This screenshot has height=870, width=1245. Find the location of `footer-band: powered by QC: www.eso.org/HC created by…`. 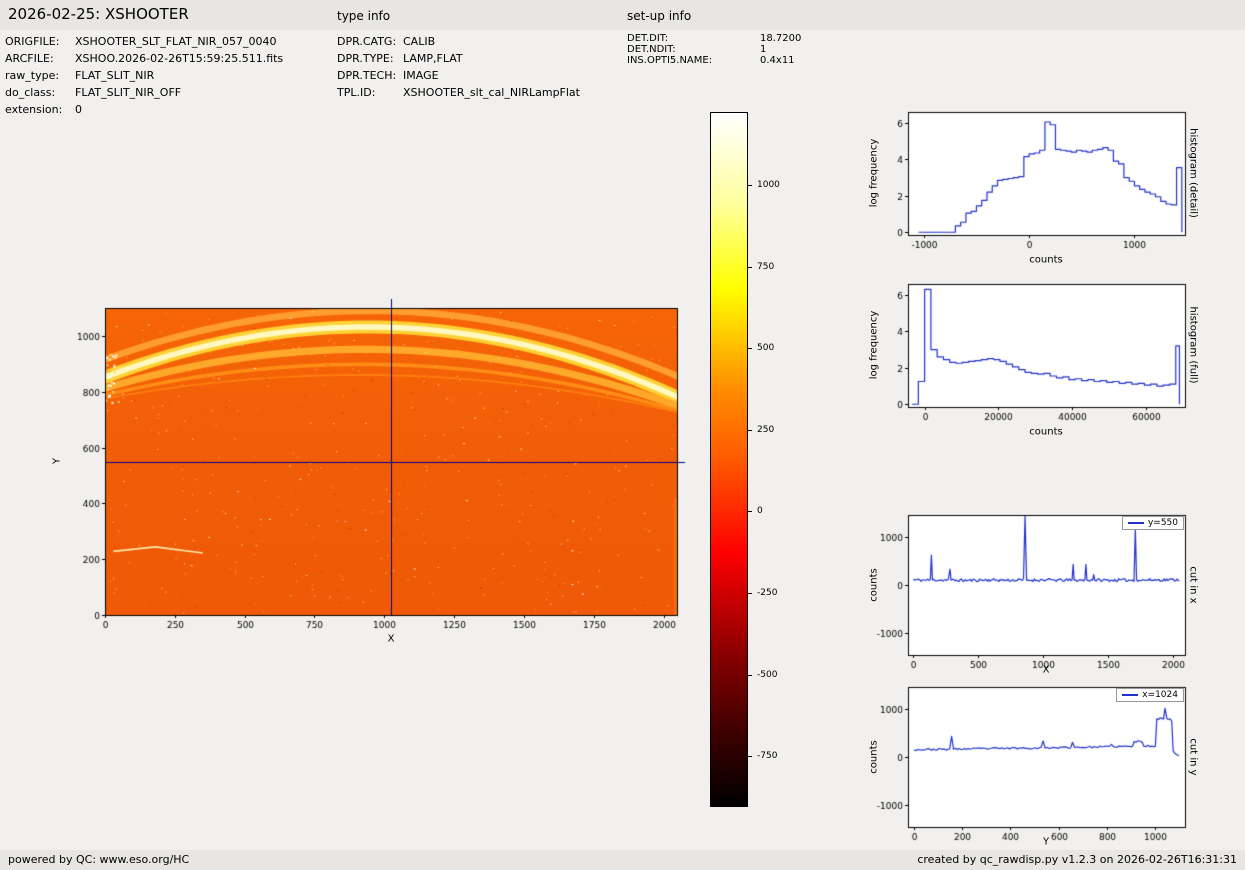

footer-band: powered by QC: www.eso.org/HC created by… is located at coordinates (622, 860).